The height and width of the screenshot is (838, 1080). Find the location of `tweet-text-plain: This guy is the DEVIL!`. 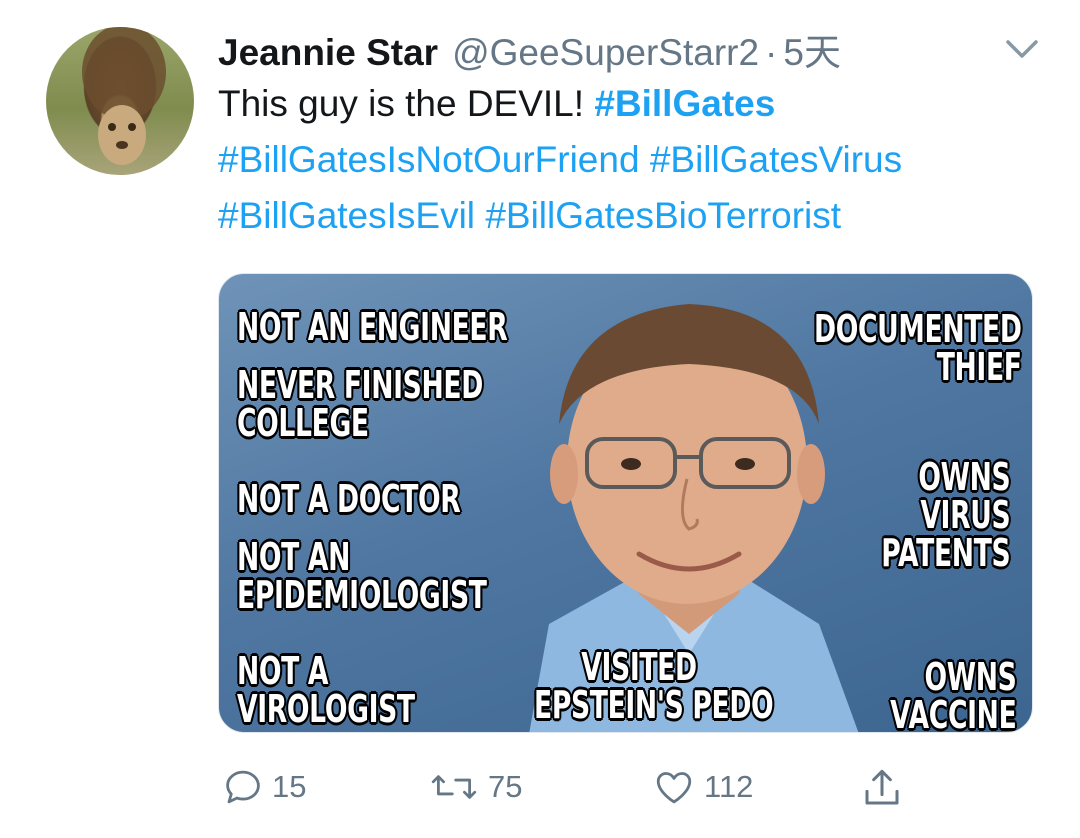

tweet-text-plain: This guy is the DEVIL! is located at coordinates (406, 103).